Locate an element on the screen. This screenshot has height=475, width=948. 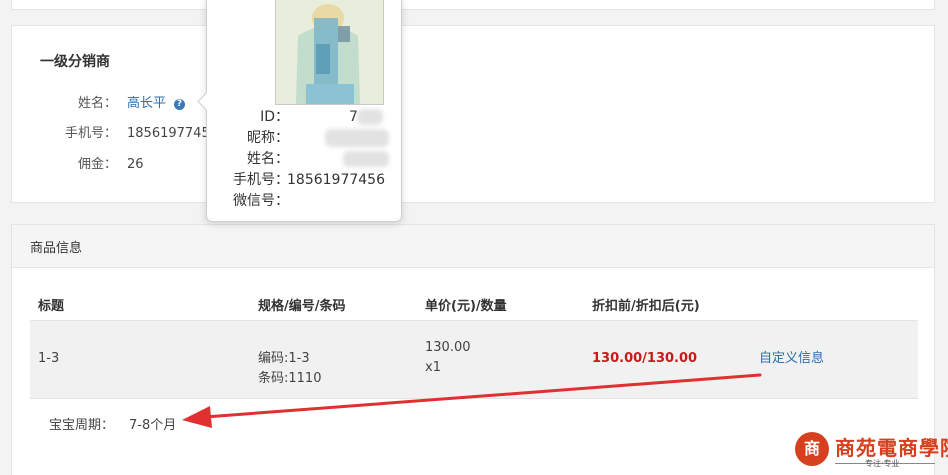
redacted-name is located at coordinates (366, 159).